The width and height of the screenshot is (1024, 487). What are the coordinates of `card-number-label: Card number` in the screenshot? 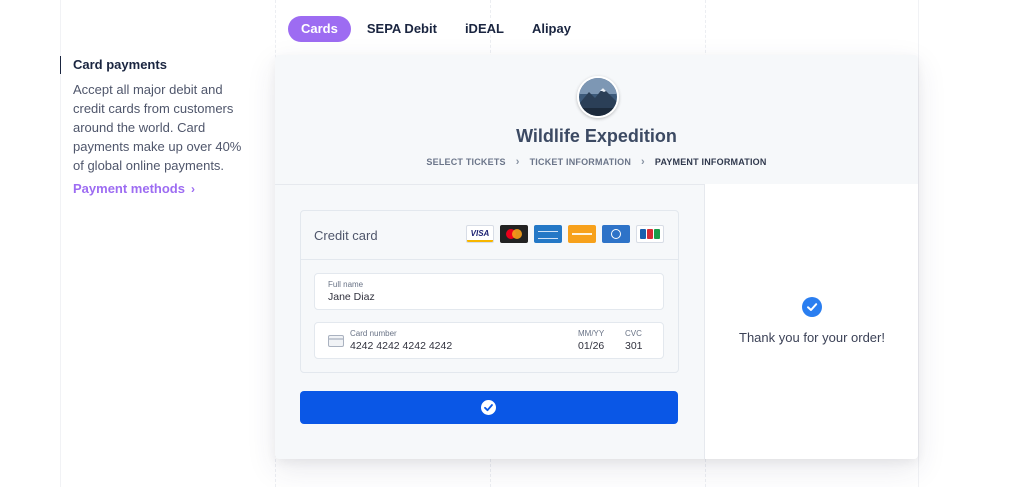 It's located at (373, 333).